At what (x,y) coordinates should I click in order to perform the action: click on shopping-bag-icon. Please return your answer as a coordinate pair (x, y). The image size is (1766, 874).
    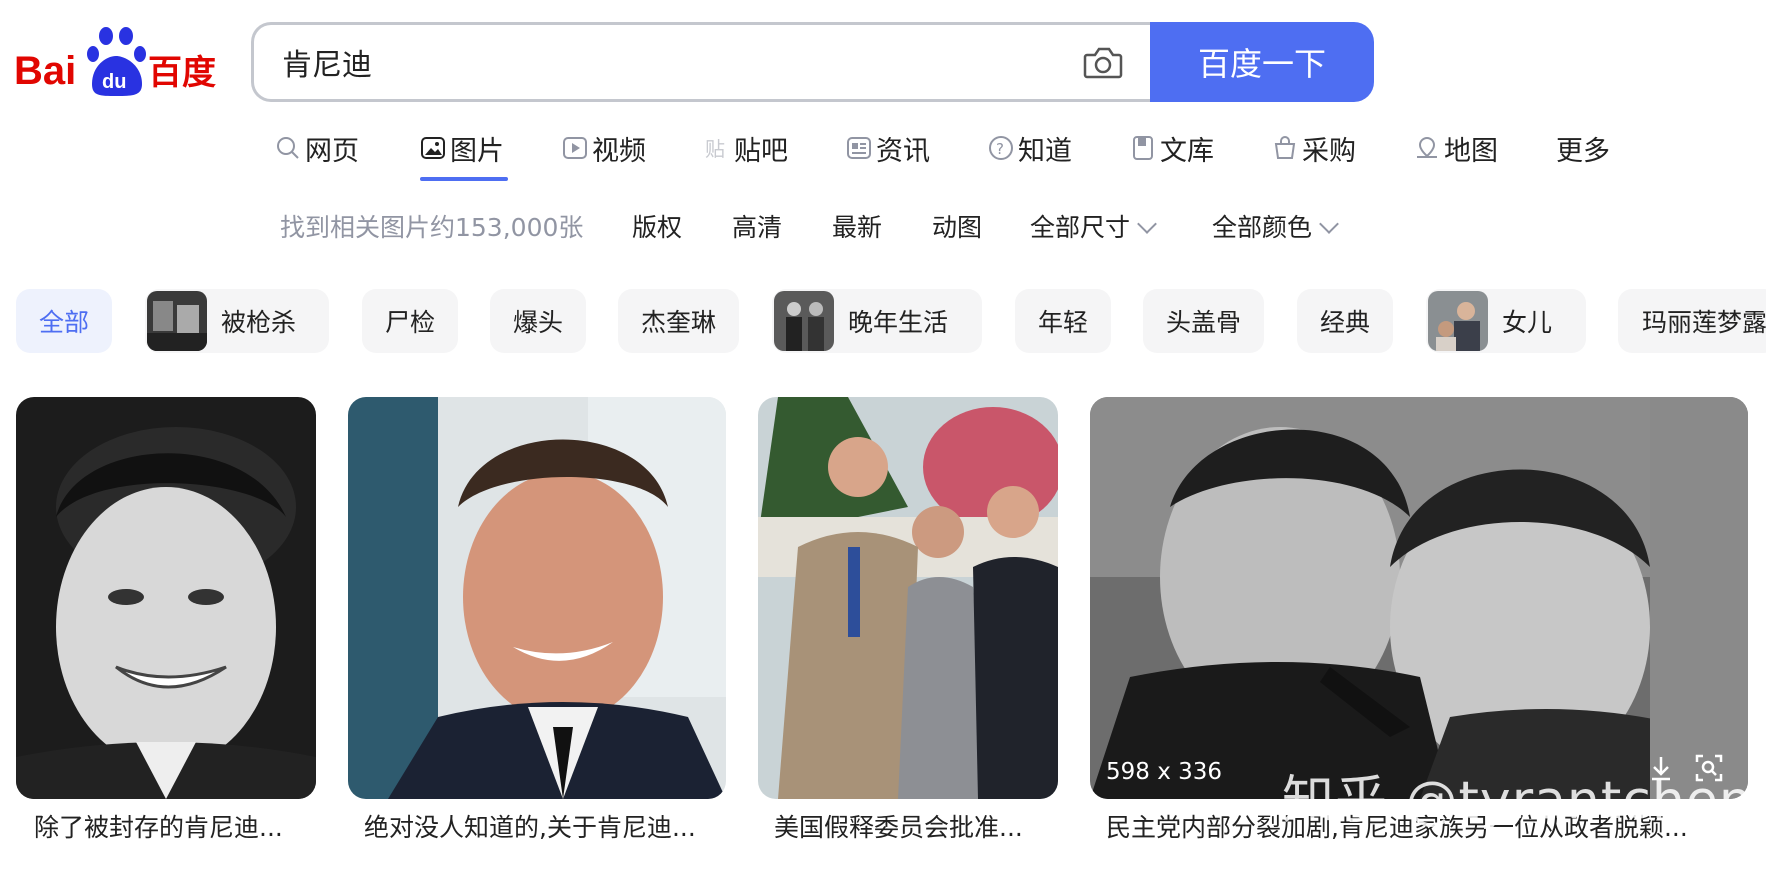
    Looking at the image, I should click on (1285, 147).